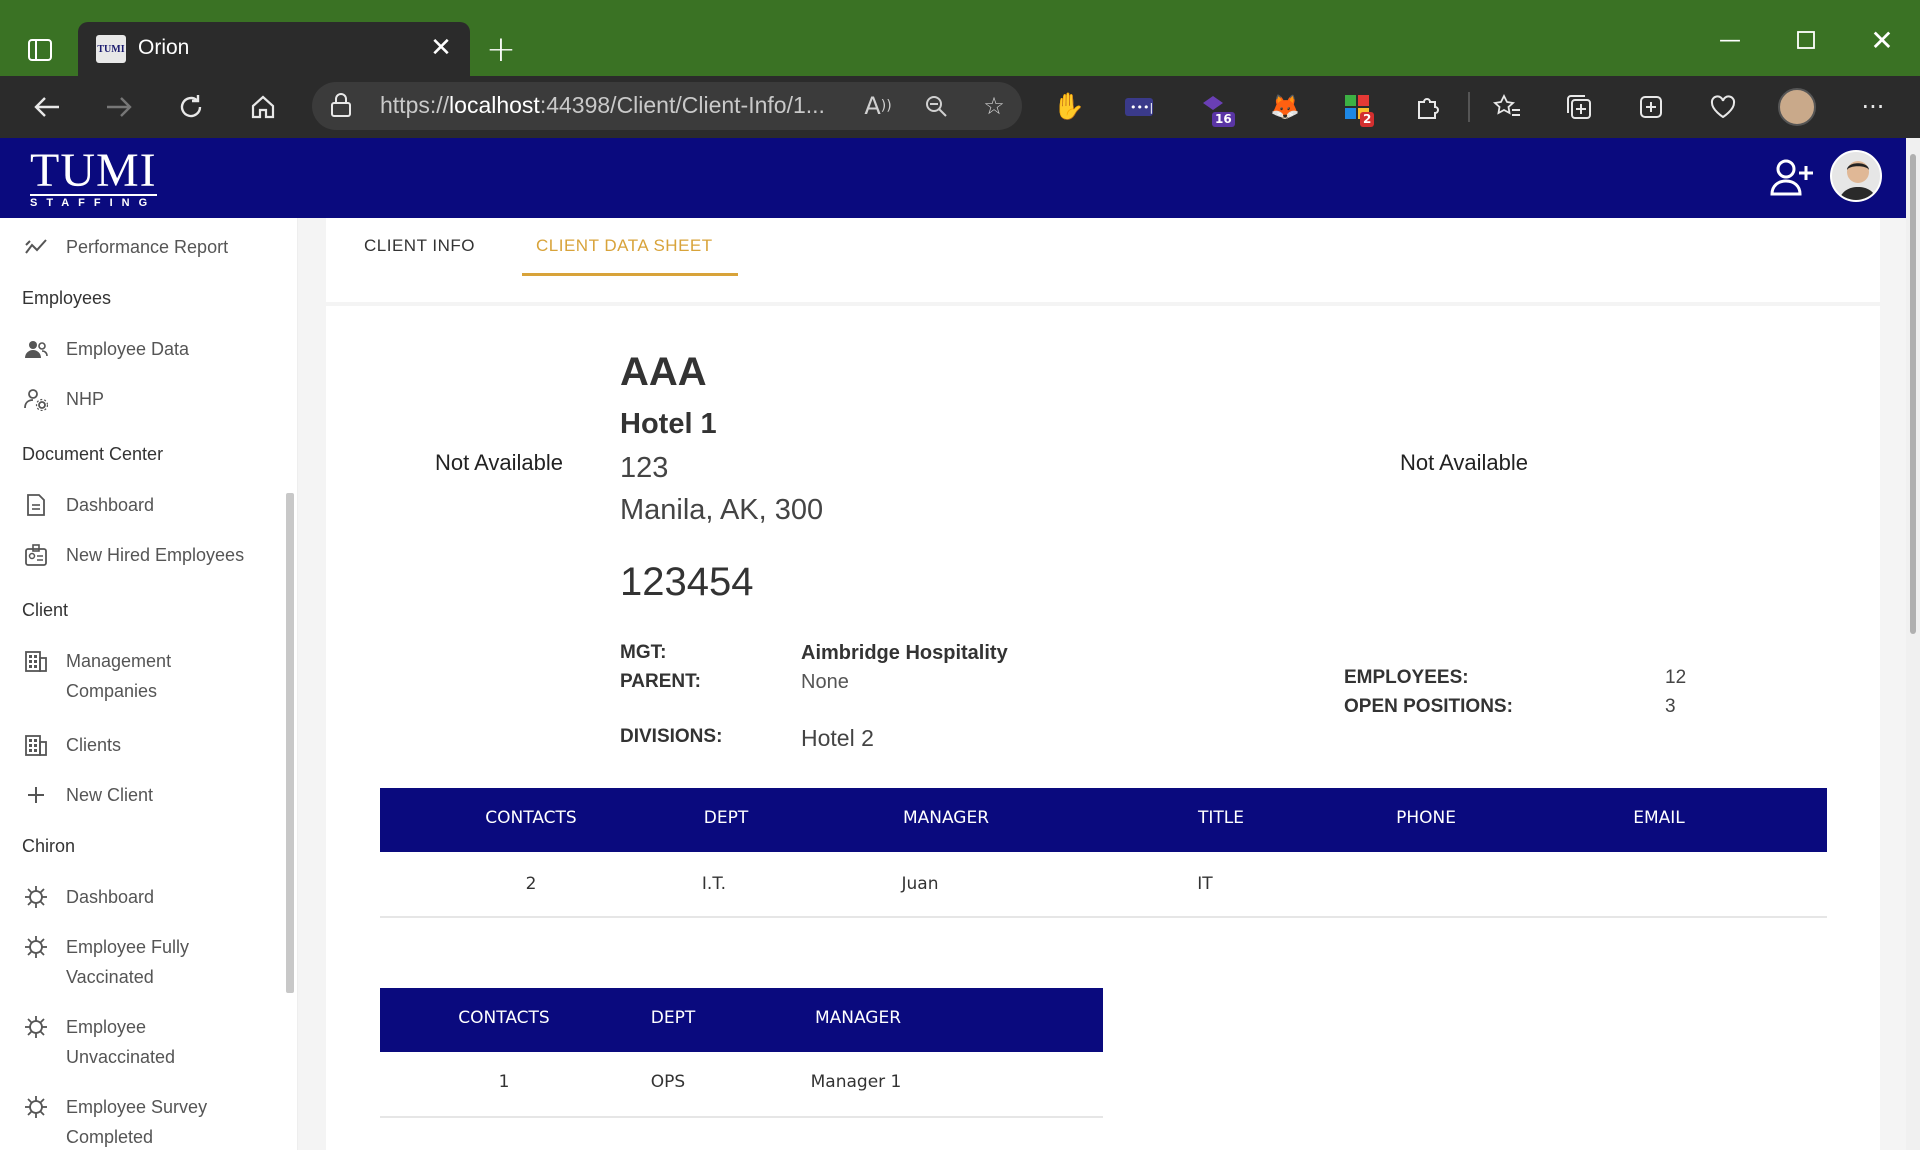  I want to click on label-line-1: Employee Survey, so click(137, 1107).